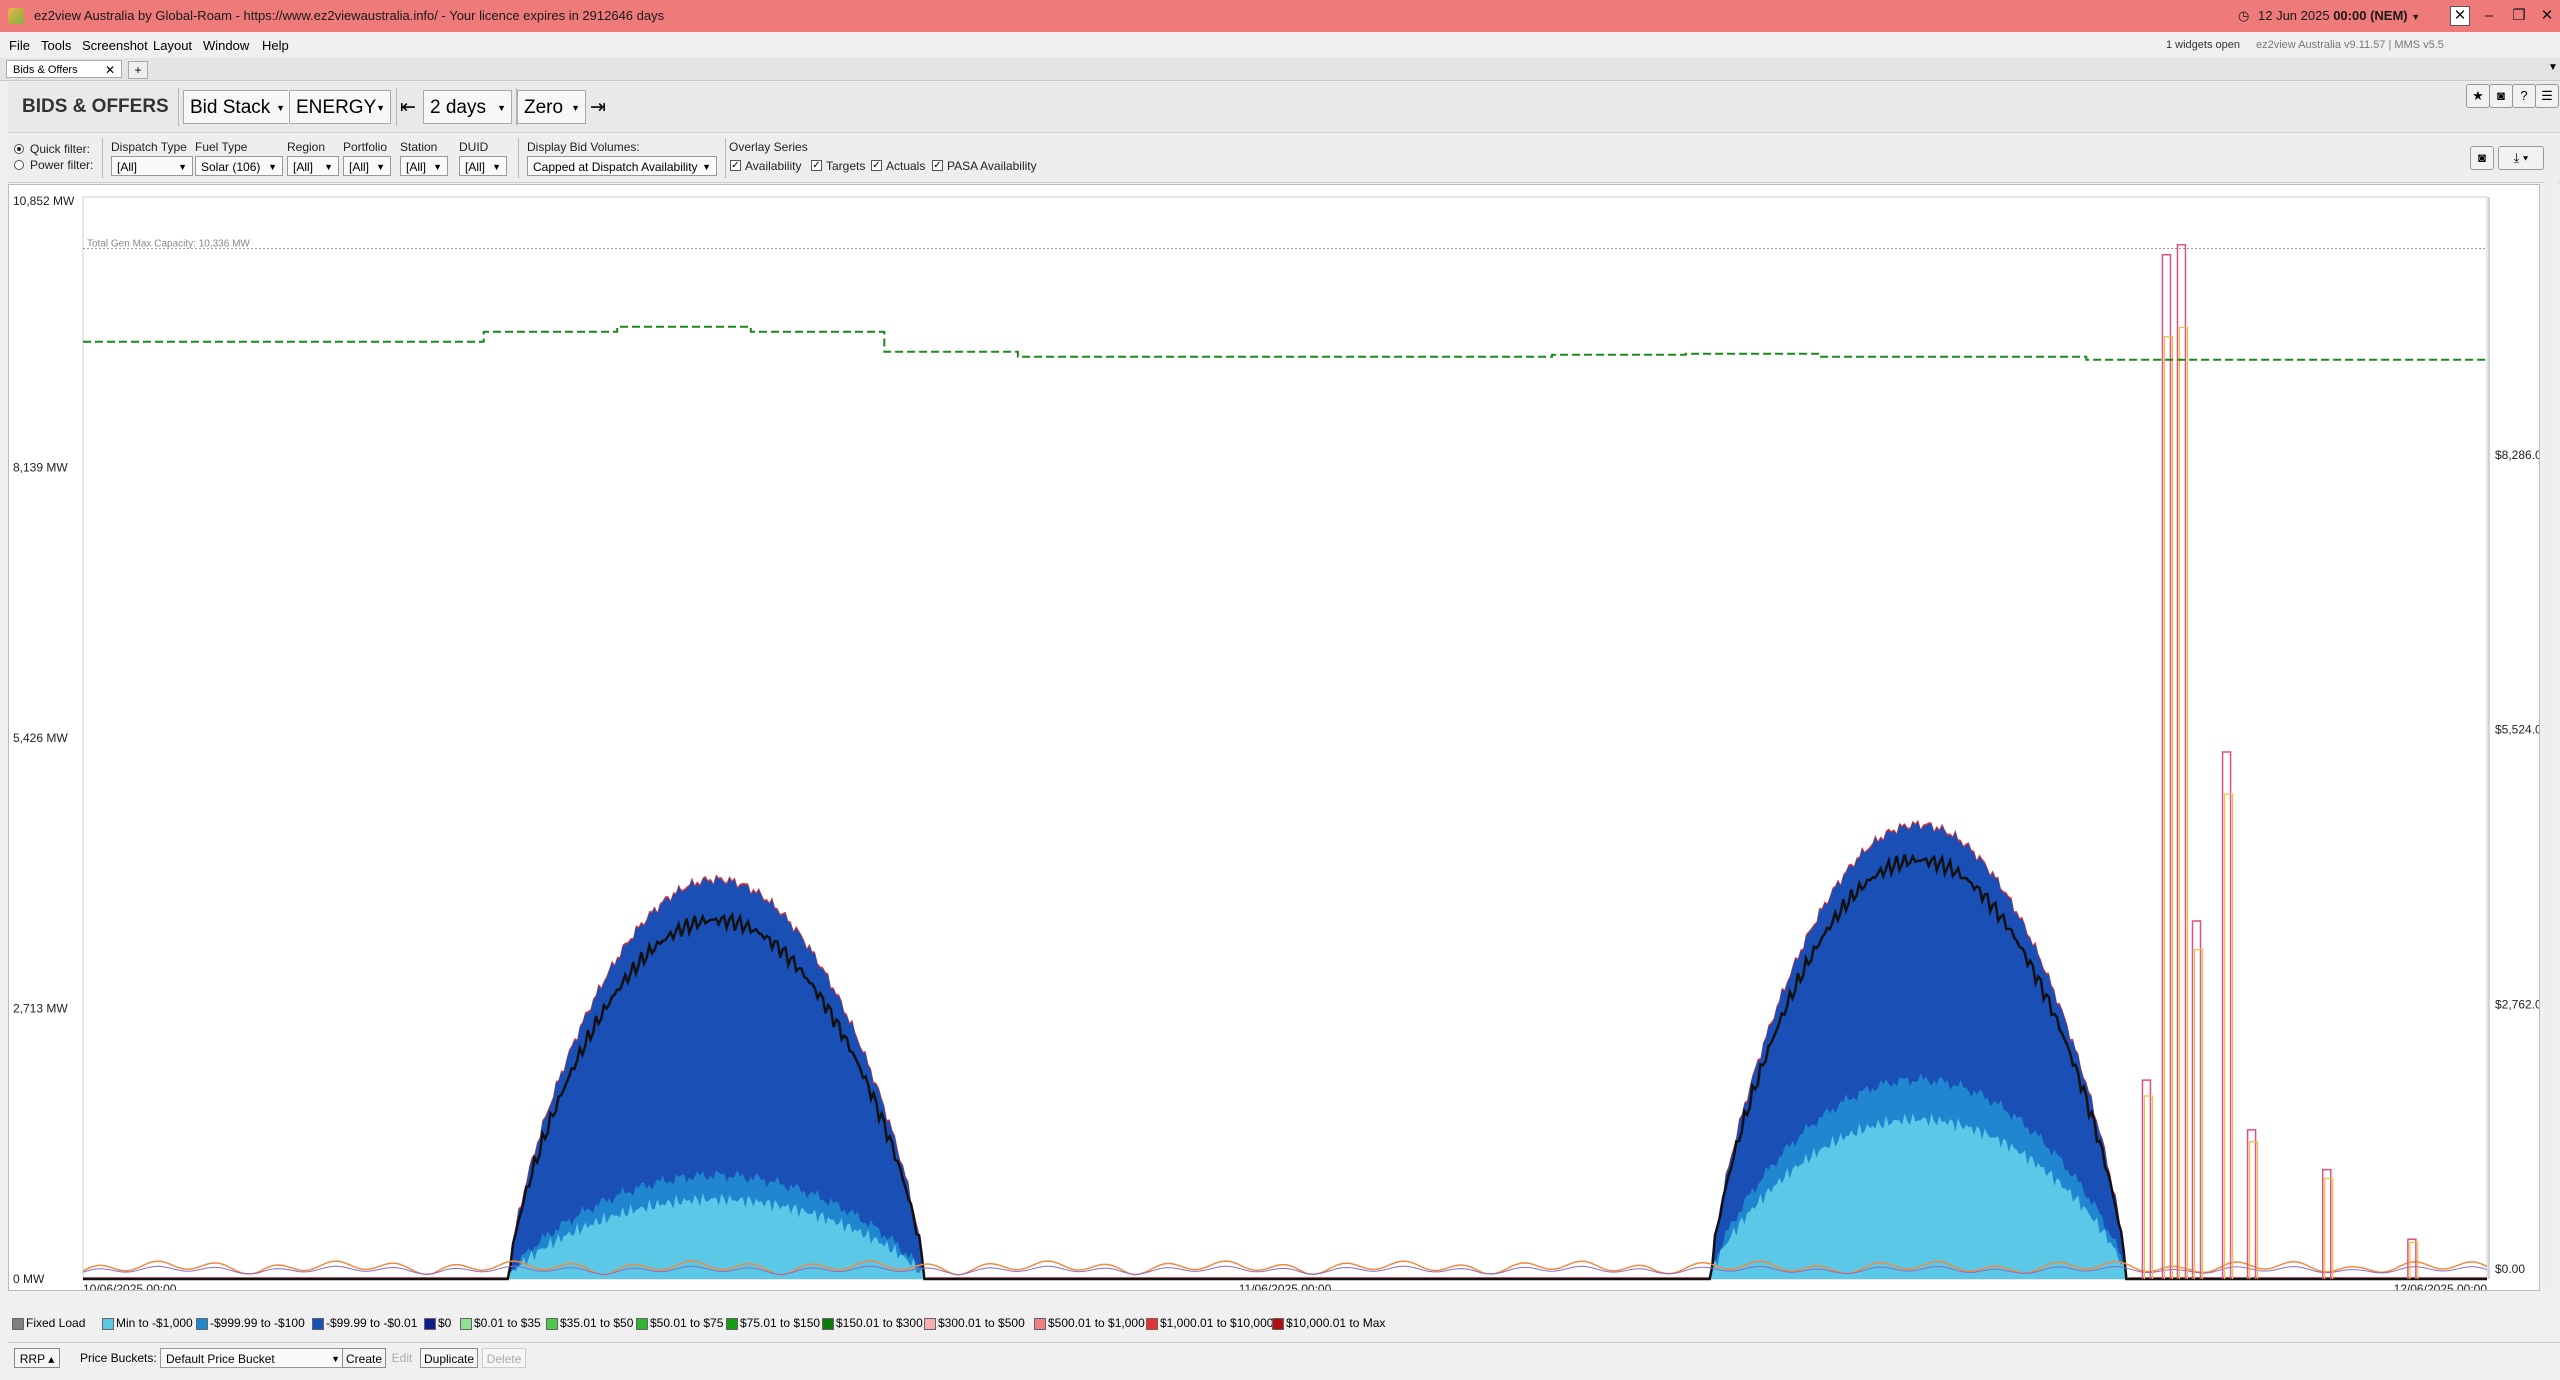 Image resolution: width=2560 pixels, height=1380 pixels. What do you see at coordinates (359, 167) in the screenshot?
I see `portfolio-value: [All]` at bounding box center [359, 167].